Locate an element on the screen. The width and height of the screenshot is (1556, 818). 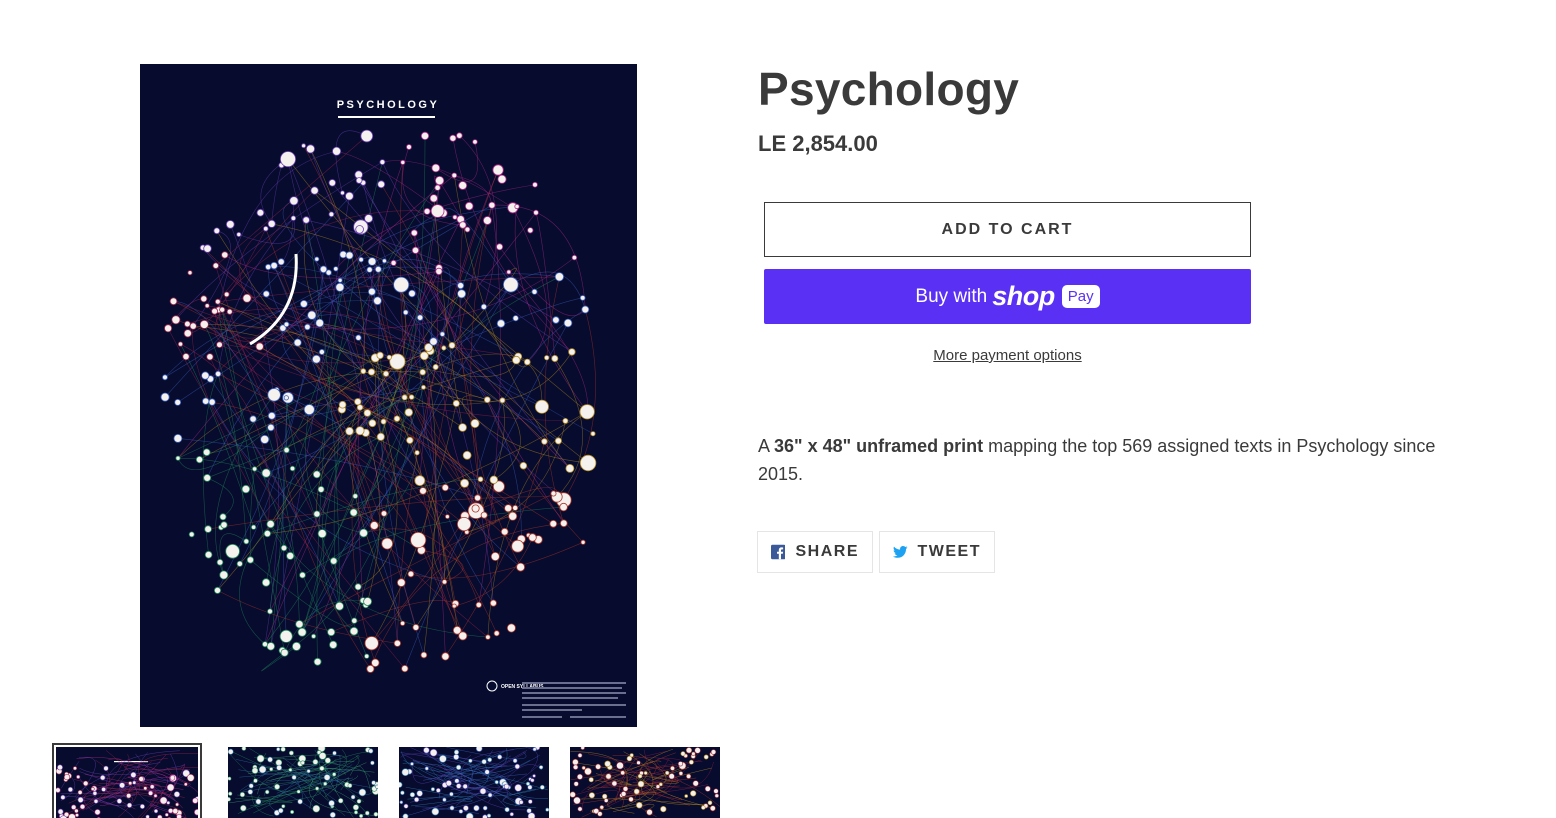
thumbnail-detail-red is located at coordinates (645, 782).